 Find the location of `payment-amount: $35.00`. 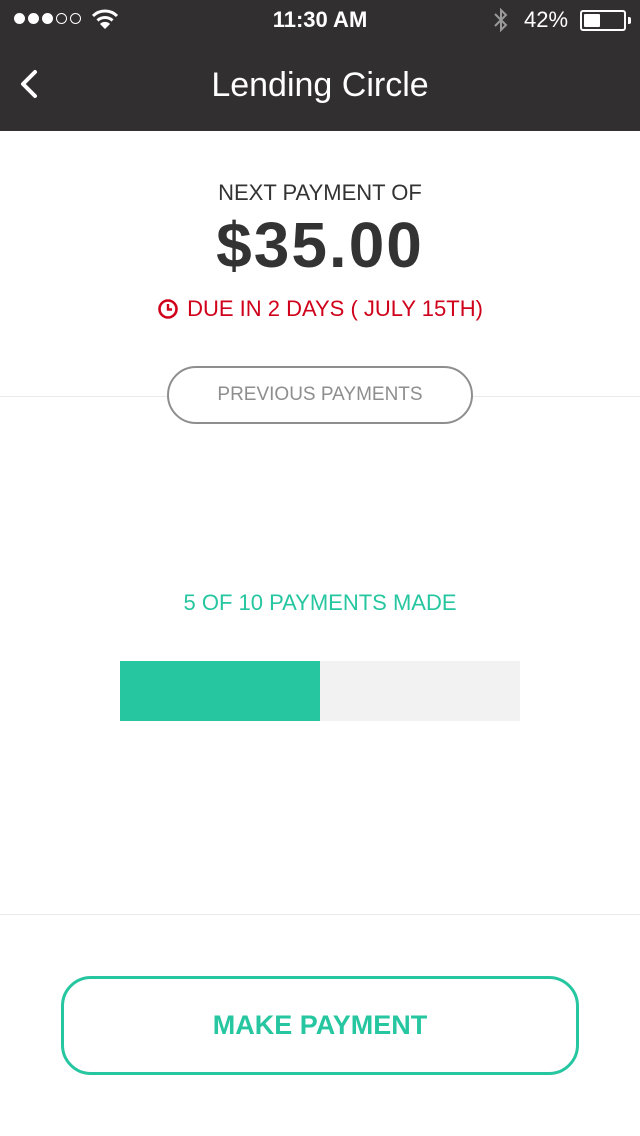

payment-amount: $35.00 is located at coordinates (320, 245).